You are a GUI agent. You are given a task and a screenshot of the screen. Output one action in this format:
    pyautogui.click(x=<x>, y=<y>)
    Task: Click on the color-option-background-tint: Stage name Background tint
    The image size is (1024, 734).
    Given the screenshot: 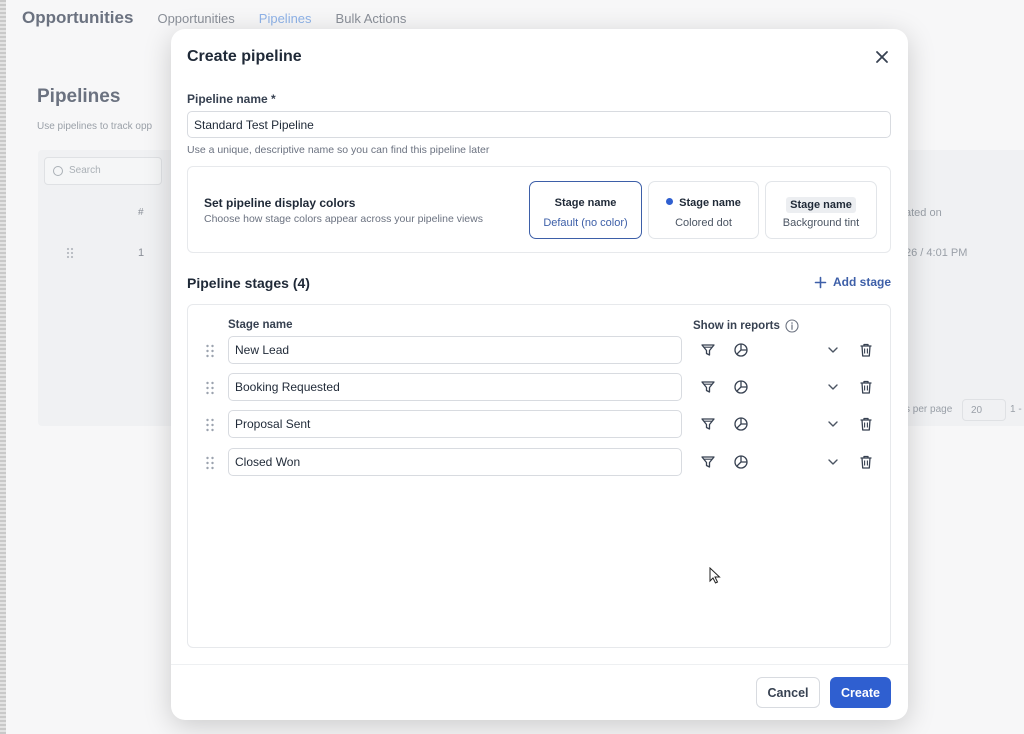 What is the action you would take?
    pyautogui.click(x=821, y=210)
    